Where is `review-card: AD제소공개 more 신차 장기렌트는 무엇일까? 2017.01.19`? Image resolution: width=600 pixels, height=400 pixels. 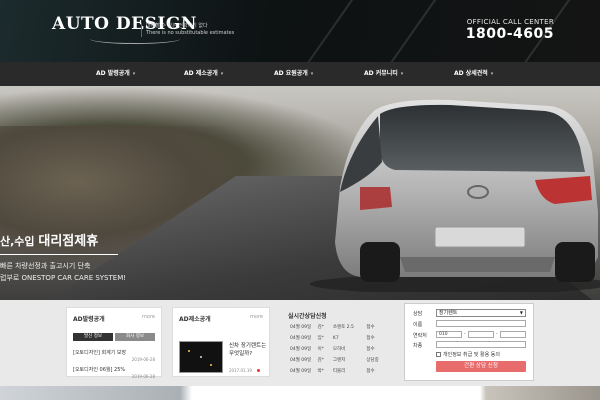
review-card: AD제소공개 more 신차 장기렌트는 무엇일까? 2017.01.19 is located at coordinates (221, 342).